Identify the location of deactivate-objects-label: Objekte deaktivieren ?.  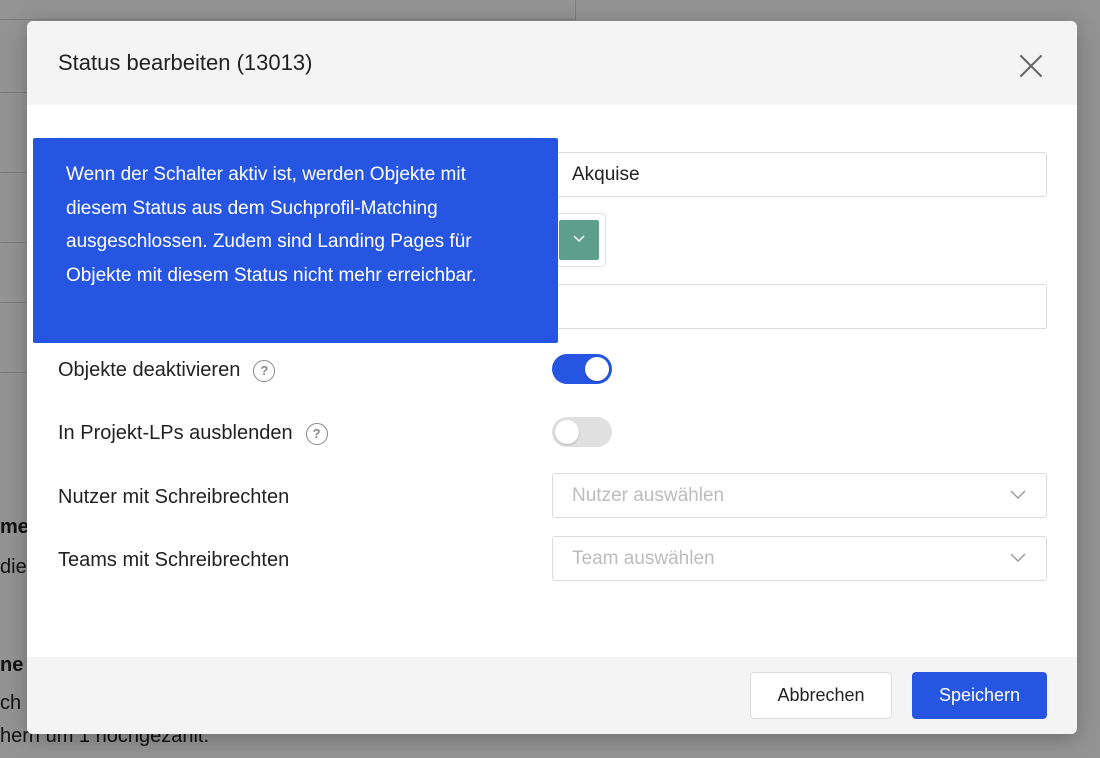
(167, 370).